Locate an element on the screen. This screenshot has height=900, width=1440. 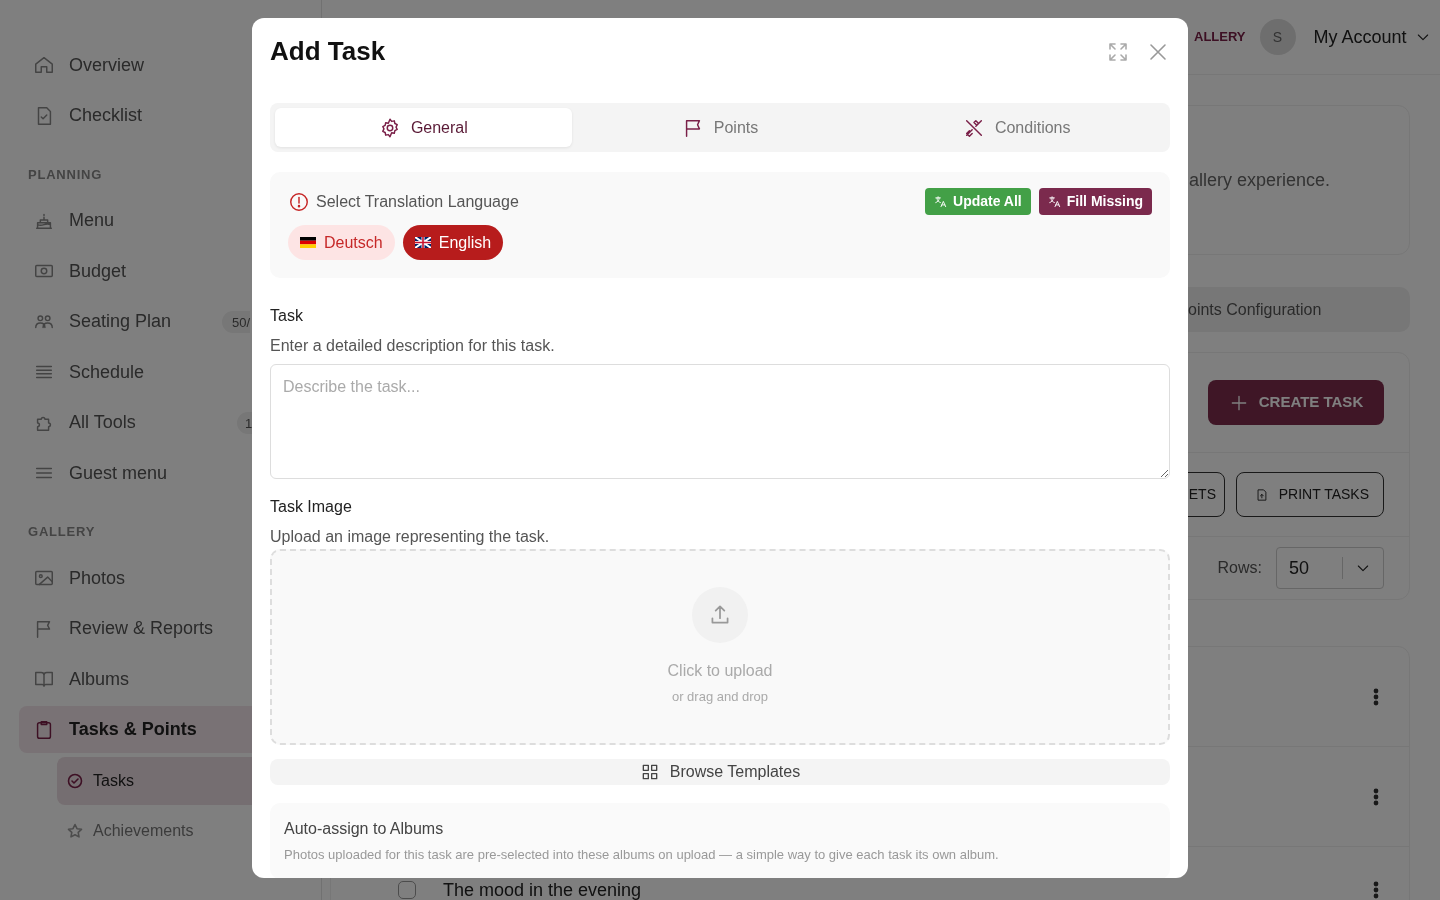
translation-label: Select Translation Language is located at coordinates (417, 201).